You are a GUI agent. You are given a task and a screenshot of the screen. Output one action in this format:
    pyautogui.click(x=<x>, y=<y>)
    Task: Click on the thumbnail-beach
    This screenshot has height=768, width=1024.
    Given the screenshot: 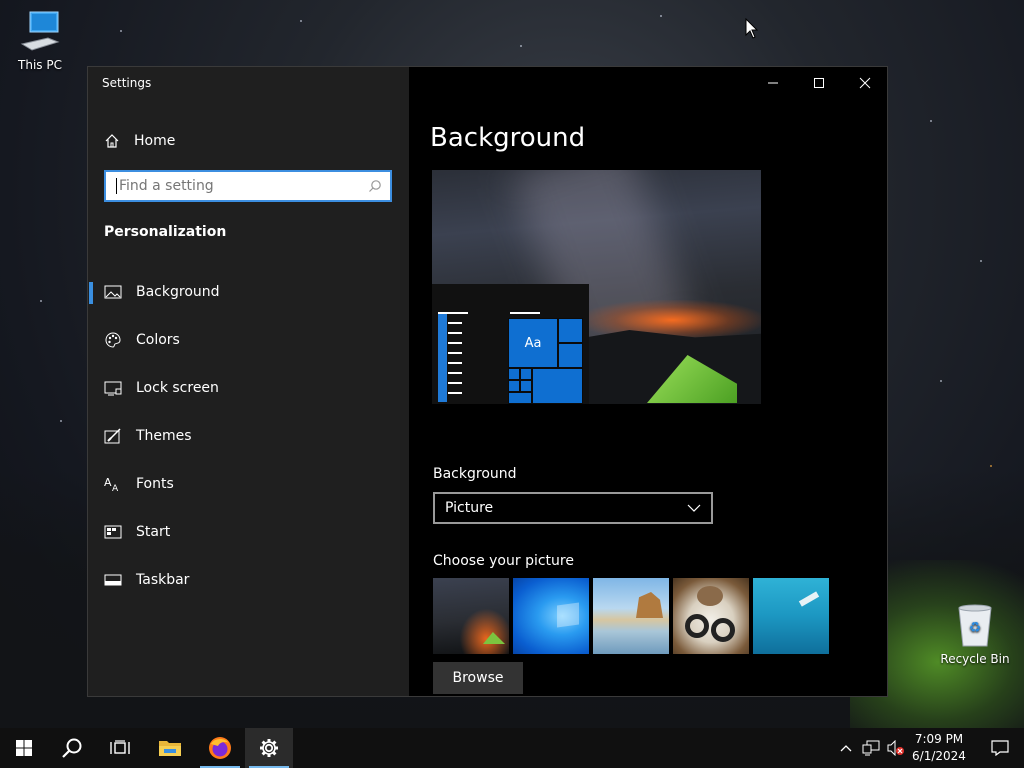 What is the action you would take?
    pyautogui.click(x=631, y=616)
    